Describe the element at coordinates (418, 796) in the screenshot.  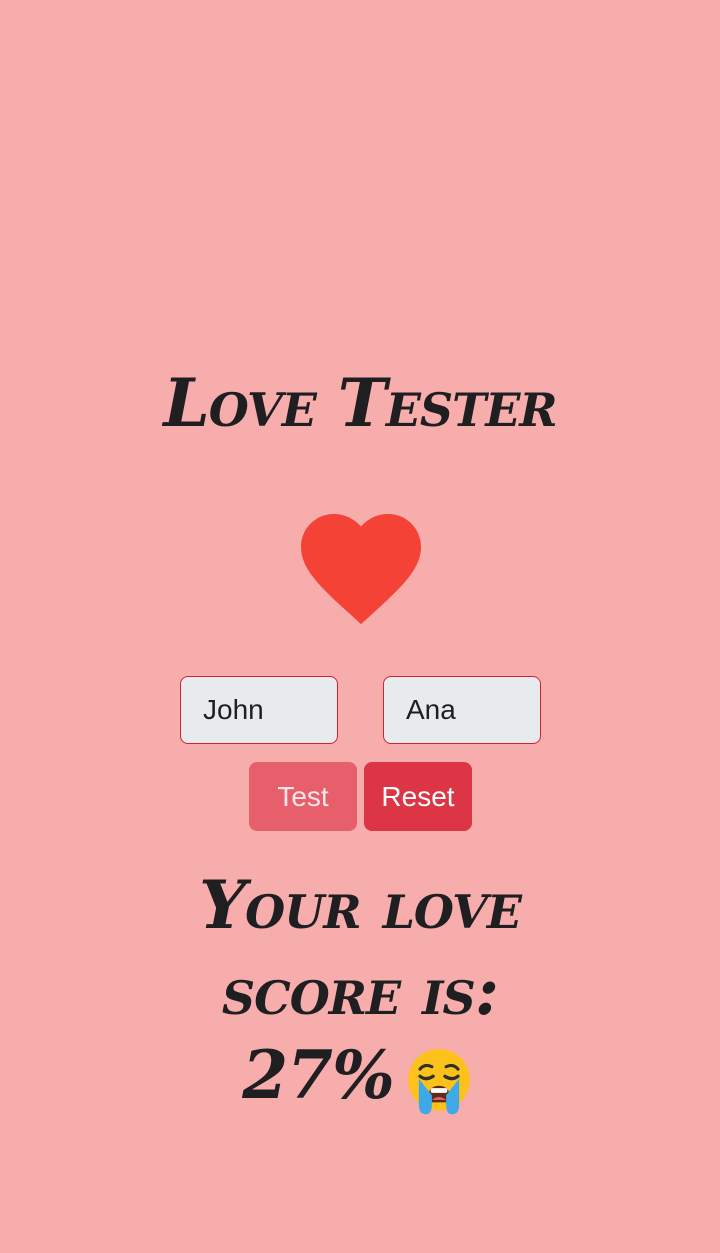
I see `reset-button: Reset` at that location.